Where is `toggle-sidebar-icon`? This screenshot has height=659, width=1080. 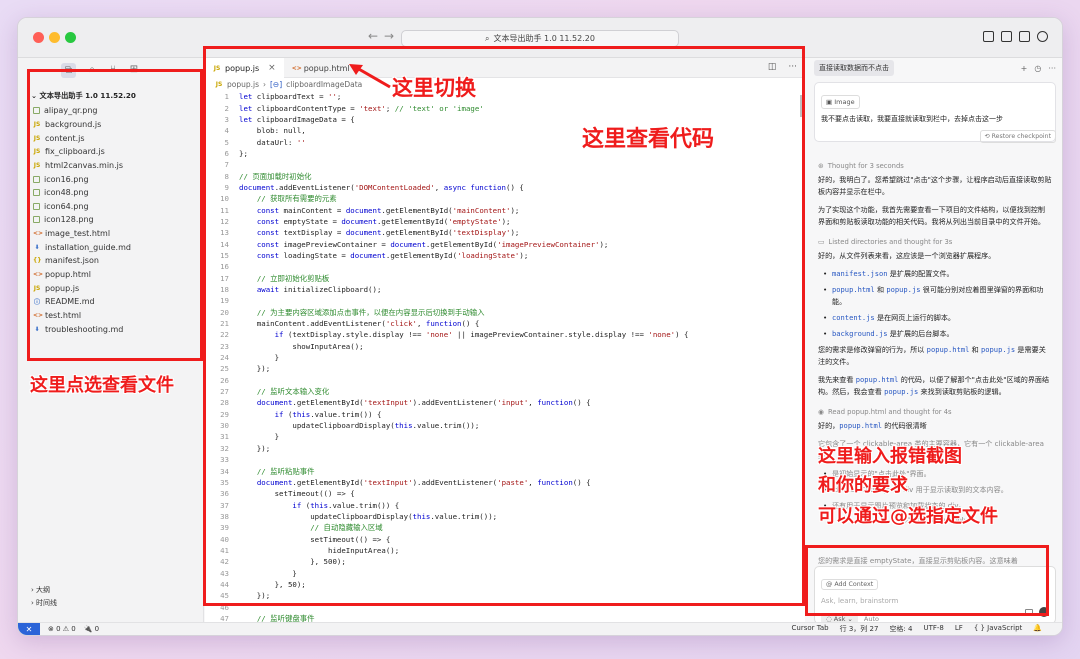
toggle-sidebar-icon is located at coordinates (988, 36).